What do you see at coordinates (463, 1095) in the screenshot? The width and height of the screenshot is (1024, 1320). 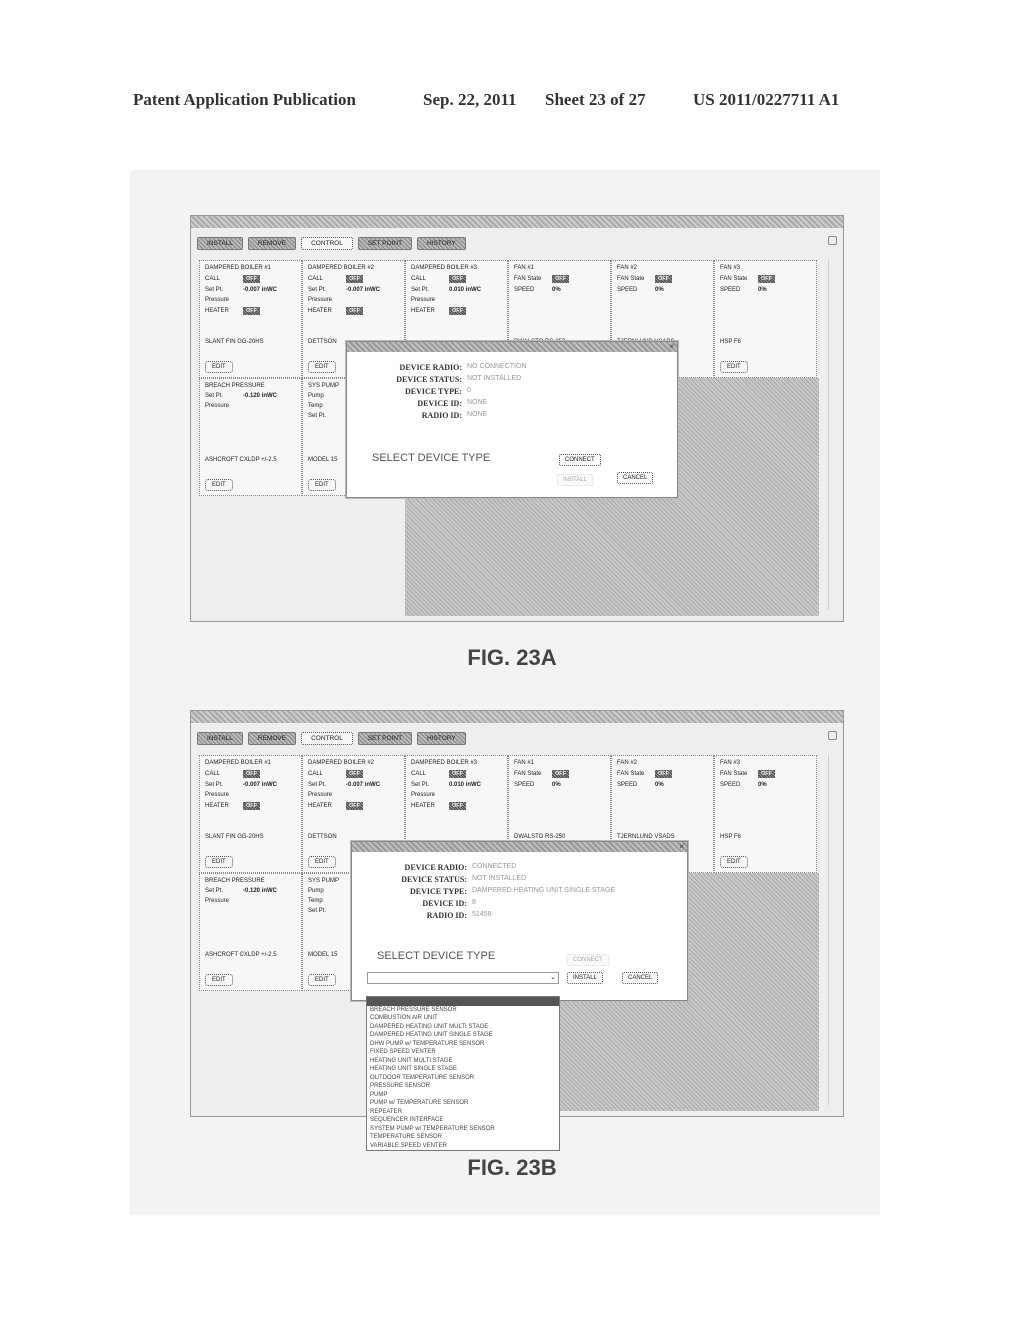 I see `dropdown-option: PUMP` at bounding box center [463, 1095].